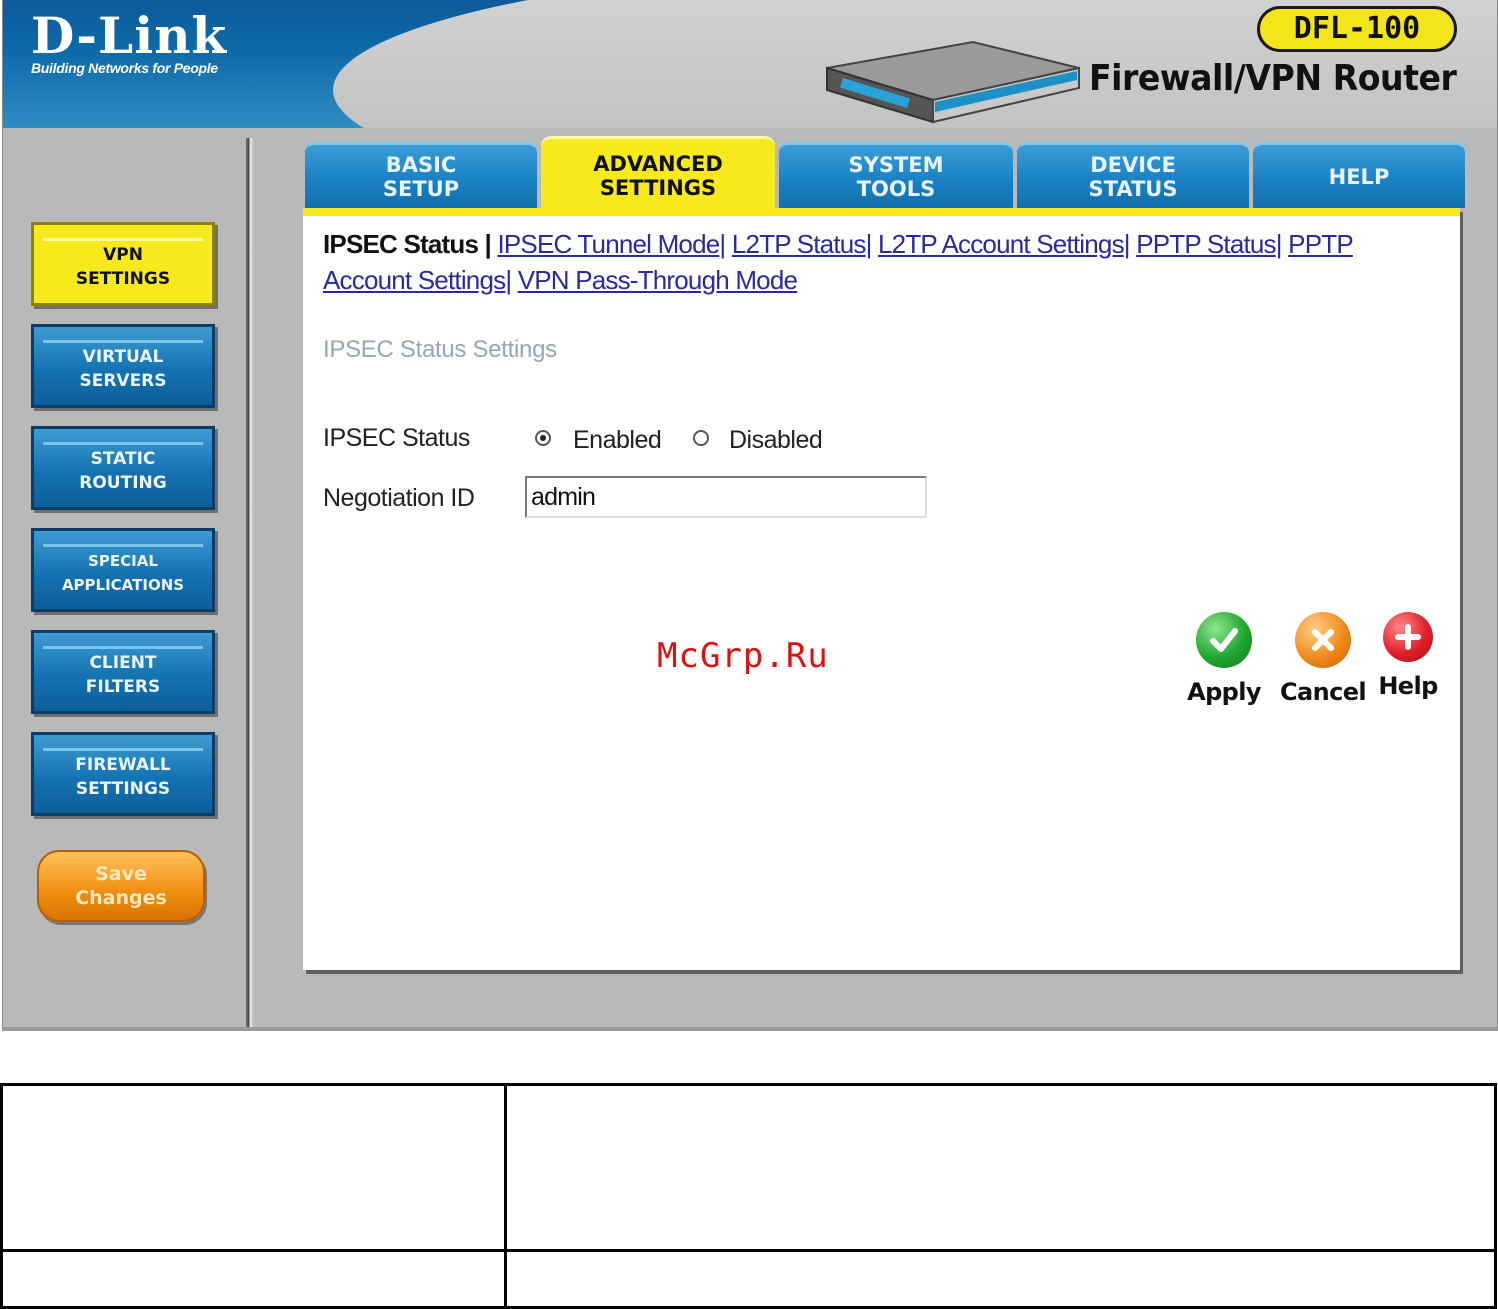 The height and width of the screenshot is (1309, 1498). What do you see at coordinates (1273, 78) in the screenshot?
I see `product-title: Firewall/VPN Router` at bounding box center [1273, 78].